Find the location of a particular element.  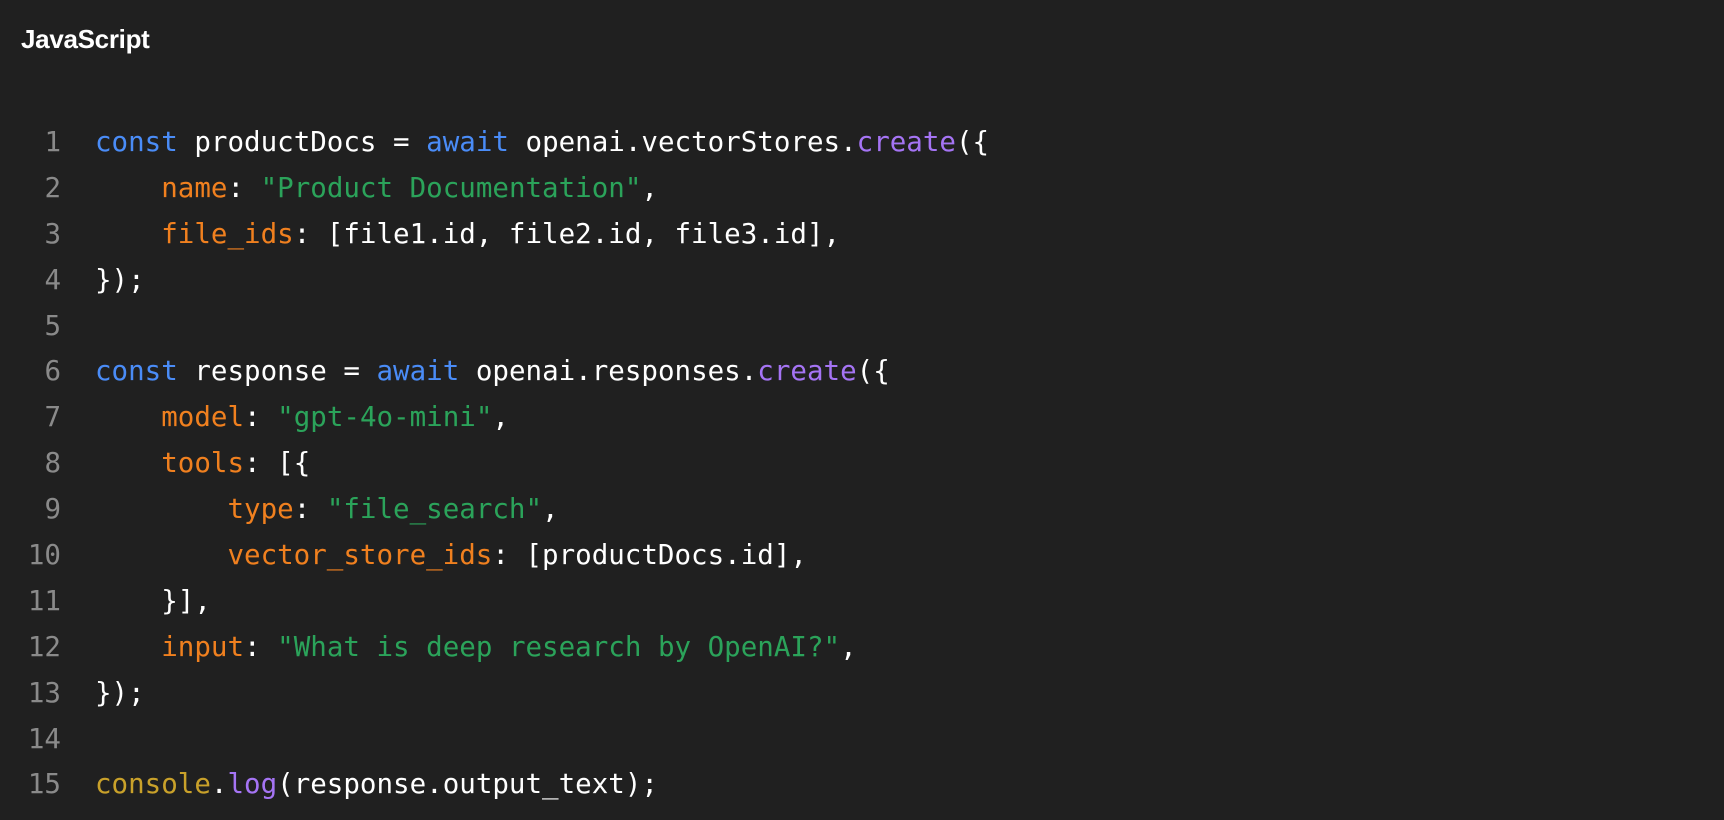

property-key-token: tools is located at coordinates (203, 463).